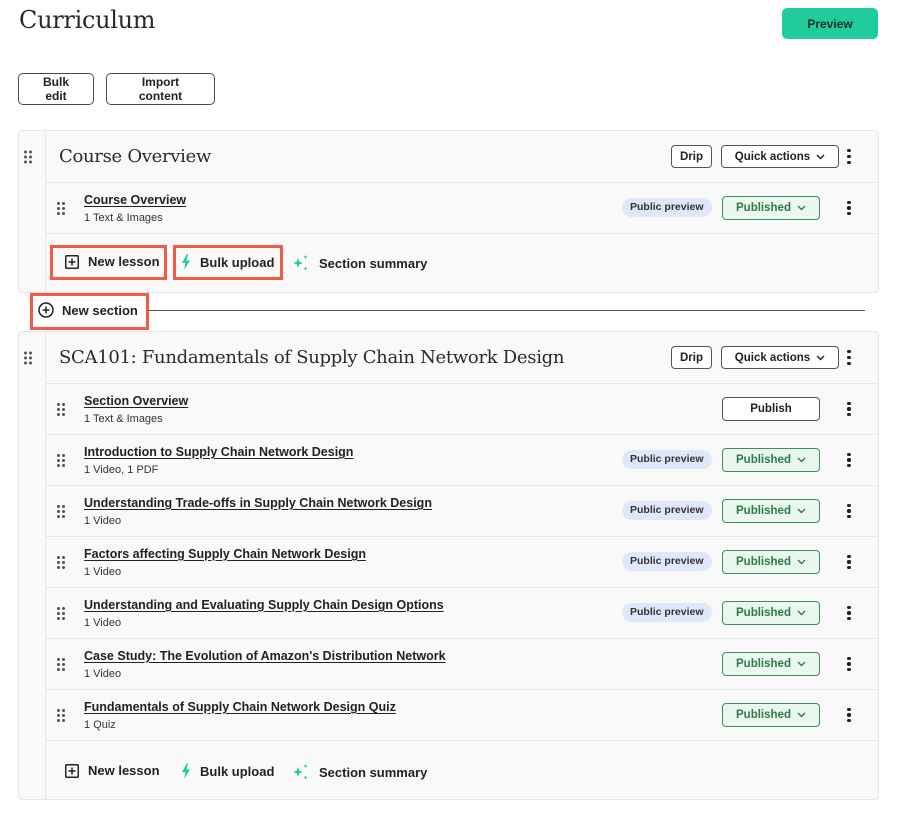  What do you see at coordinates (123, 218) in the screenshot?
I see `lesson-content-summary: 1 Text & Images` at bounding box center [123, 218].